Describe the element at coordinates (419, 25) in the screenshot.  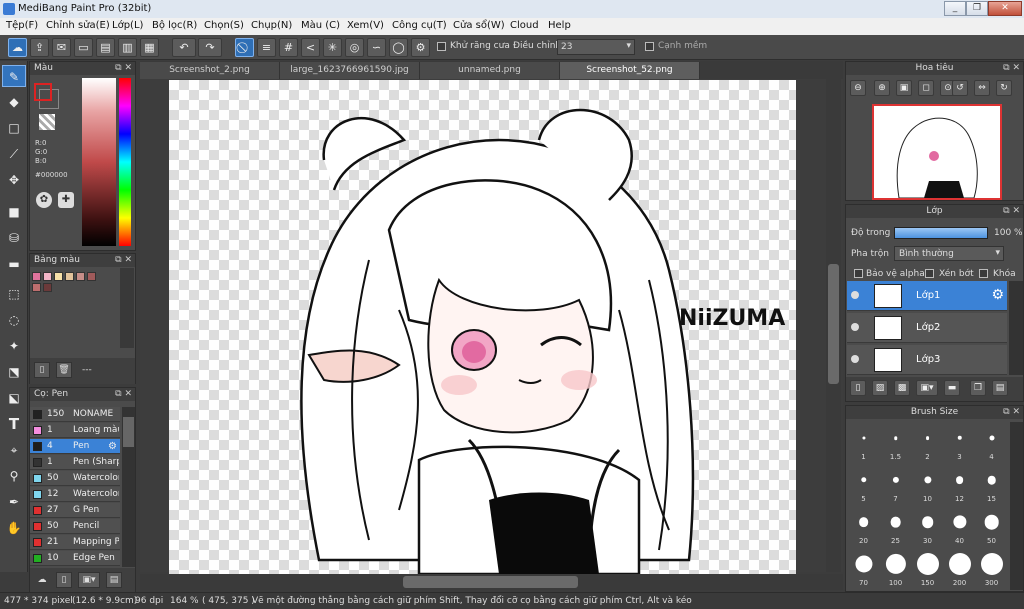
I see `menu-tools: Công cụ(T)` at that location.